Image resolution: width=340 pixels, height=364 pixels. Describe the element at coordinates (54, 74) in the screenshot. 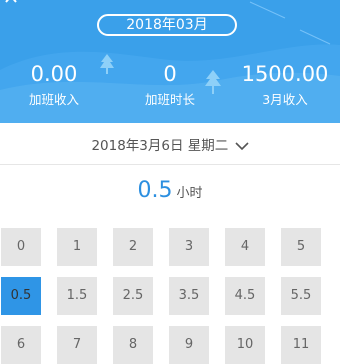

I see `overtime-income-value: 0.00` at that location.